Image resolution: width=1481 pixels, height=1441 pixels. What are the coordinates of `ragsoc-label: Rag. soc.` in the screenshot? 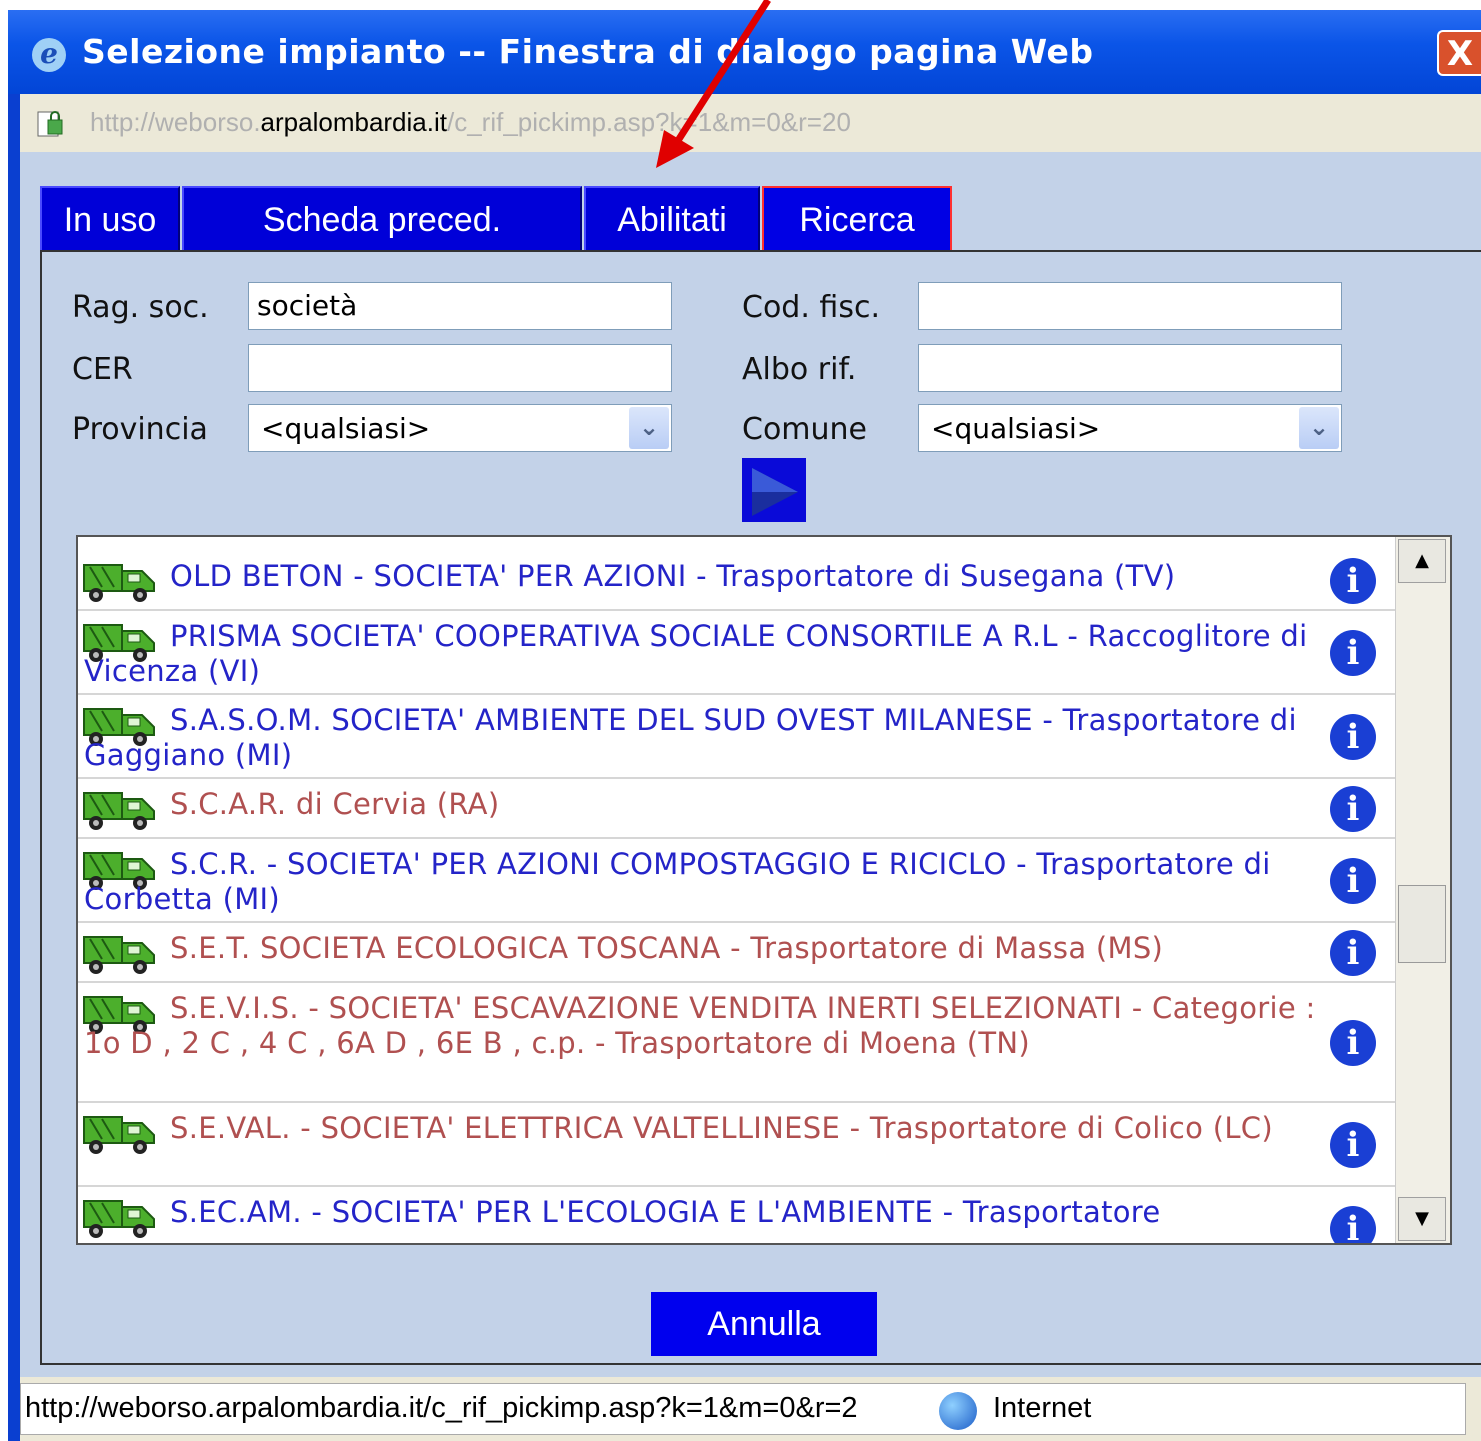 It's located at (140, 307).